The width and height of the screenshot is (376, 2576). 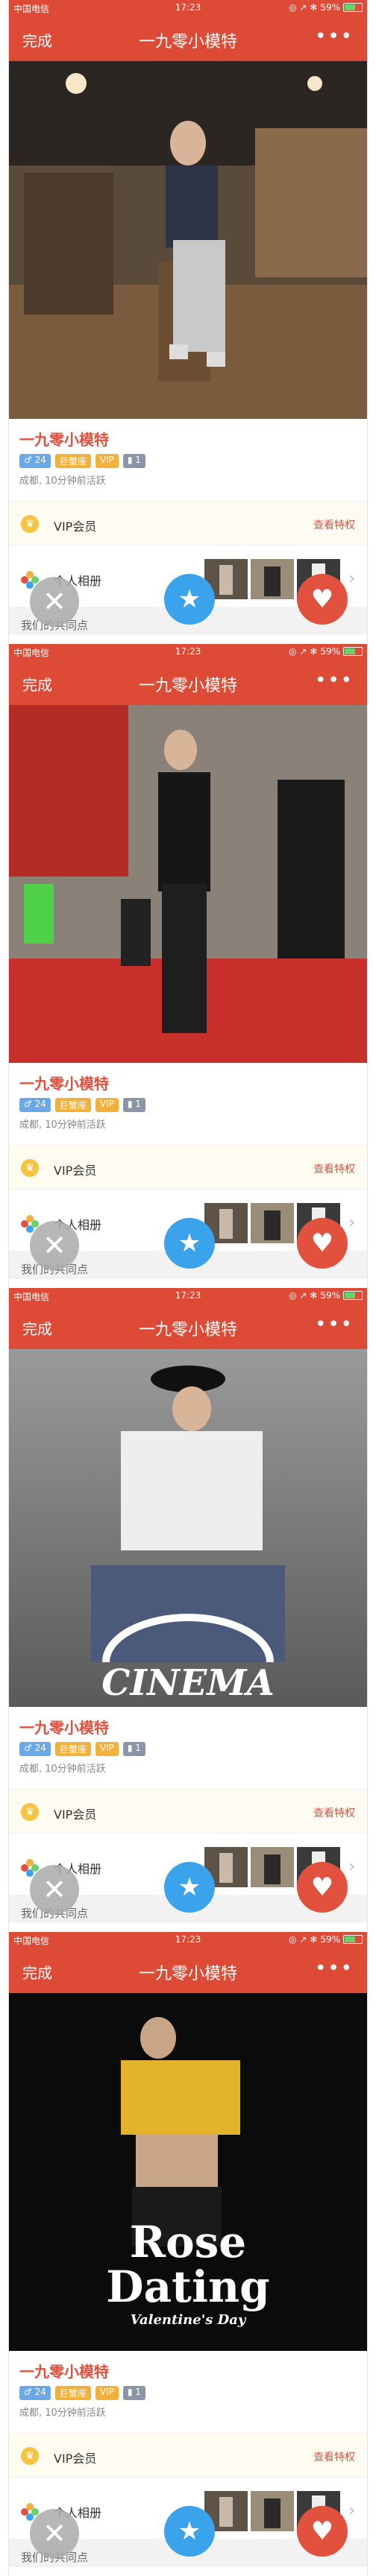 I want to click on cinema-overlay: CINEMA, so click(x=188, y=1683).